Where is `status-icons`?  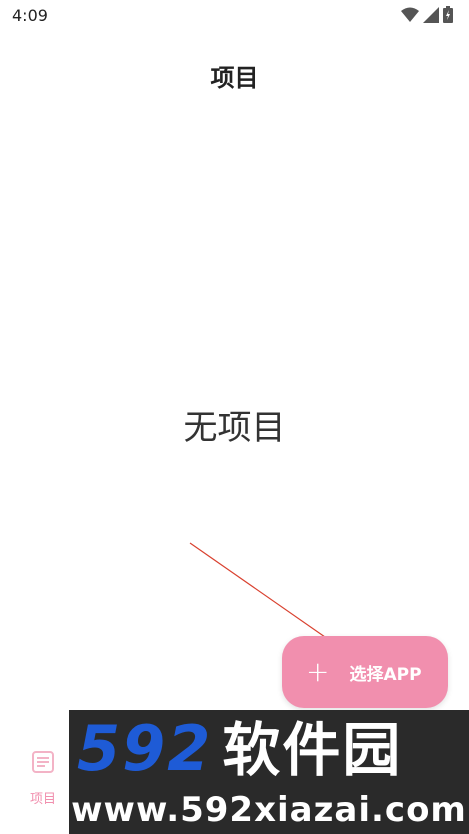
status-icons is located at coordinates (427, 14).